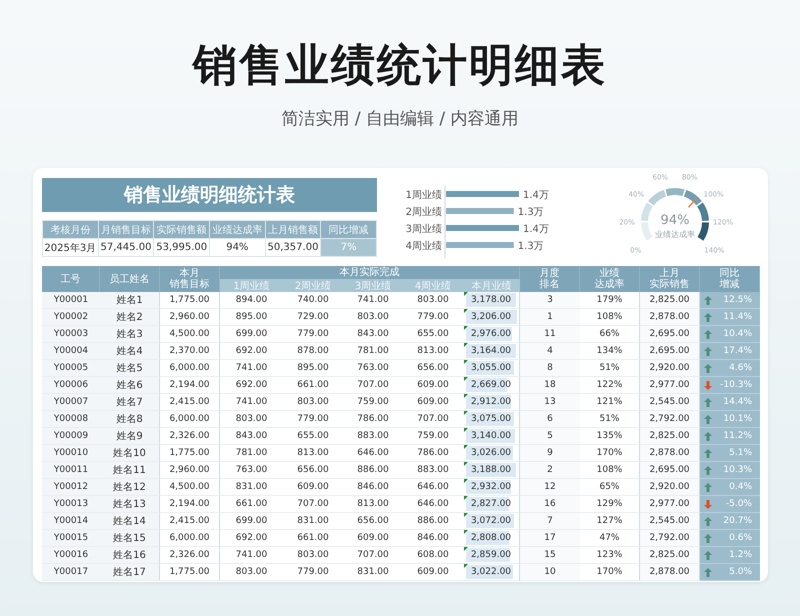 This screenshot has height=616, width=800. I want to click on table-cell: 姓名1, so click(130, 300).